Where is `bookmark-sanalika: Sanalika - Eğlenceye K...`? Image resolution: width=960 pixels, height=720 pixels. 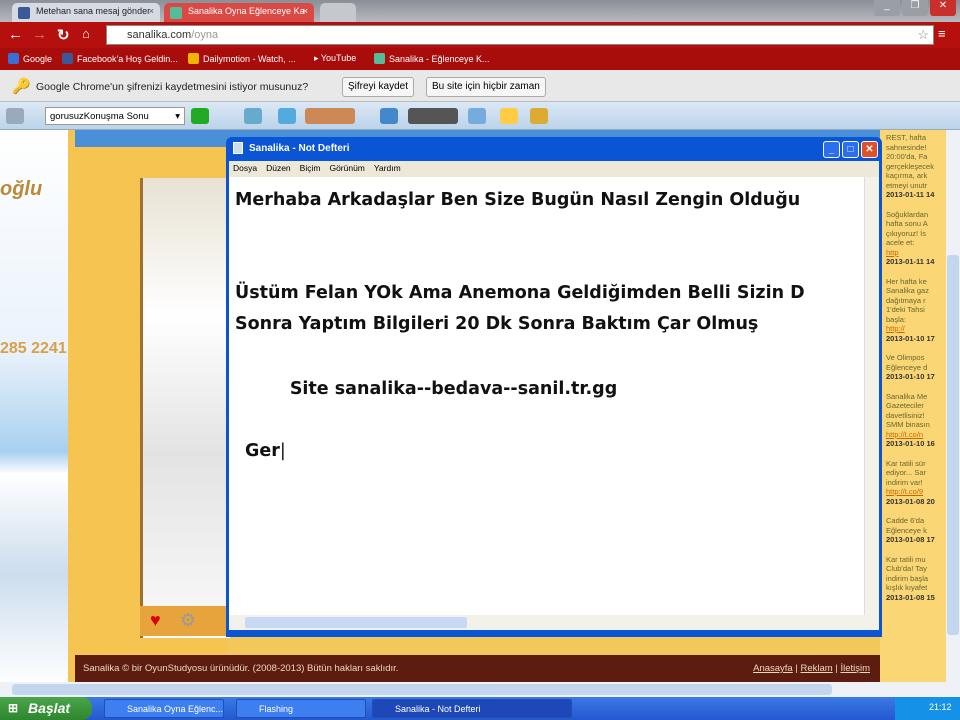
bookmark-sanalika: Sanalika - Eğlenceye K... is located at coordinates (432, 58).